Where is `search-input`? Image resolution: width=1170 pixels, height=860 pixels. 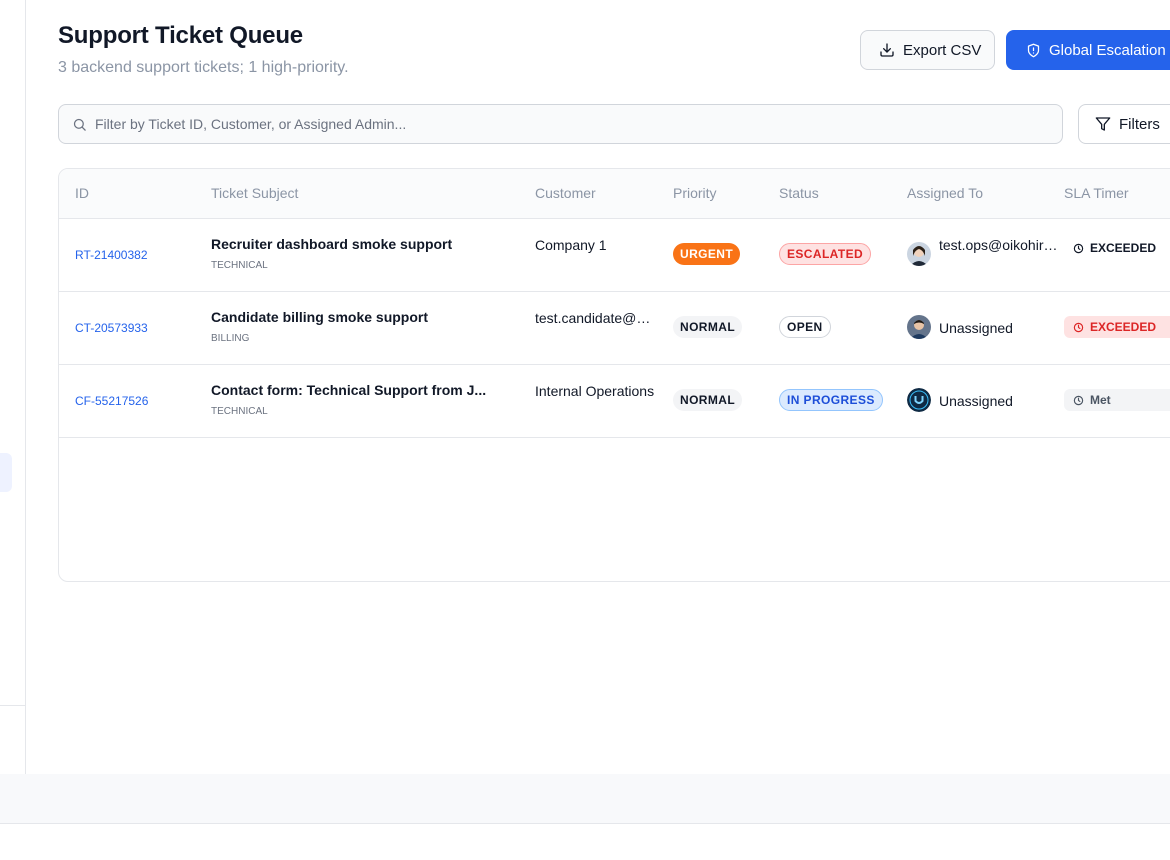
search-input is located at coordinates (570, 124).